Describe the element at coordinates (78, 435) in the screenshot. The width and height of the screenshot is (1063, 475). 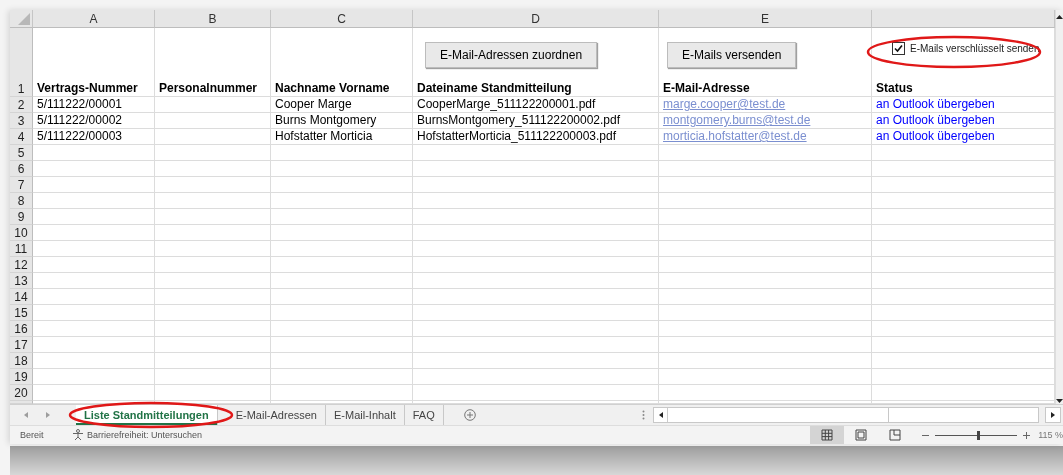
I see `accessibility-icon` at that location.